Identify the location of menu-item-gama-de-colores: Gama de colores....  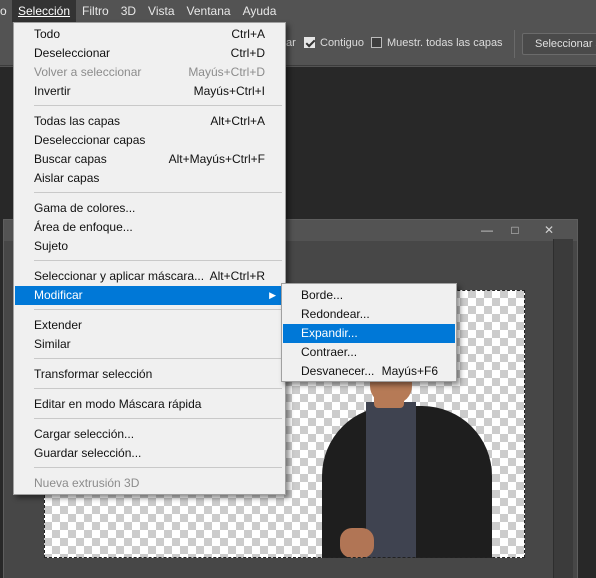
(149, 208).